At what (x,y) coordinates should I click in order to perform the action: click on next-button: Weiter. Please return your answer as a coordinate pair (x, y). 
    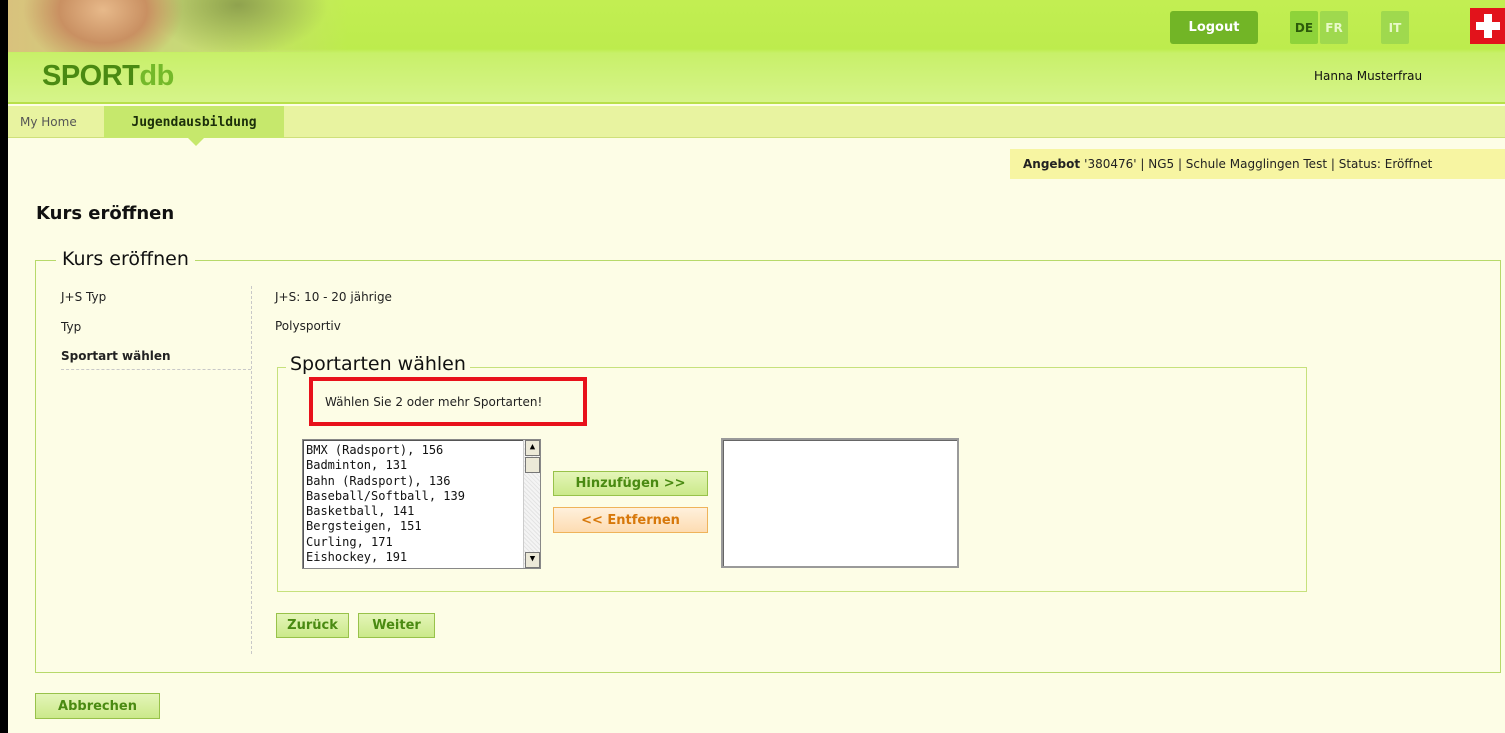
    Looking at the image, I should click on (396, 625).